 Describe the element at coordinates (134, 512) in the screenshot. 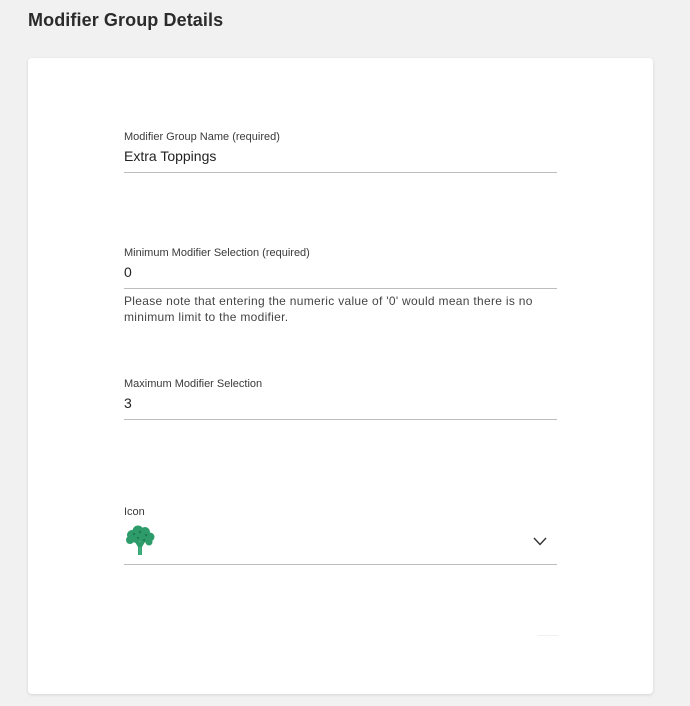

I see `icon-label: Icon` at that location.